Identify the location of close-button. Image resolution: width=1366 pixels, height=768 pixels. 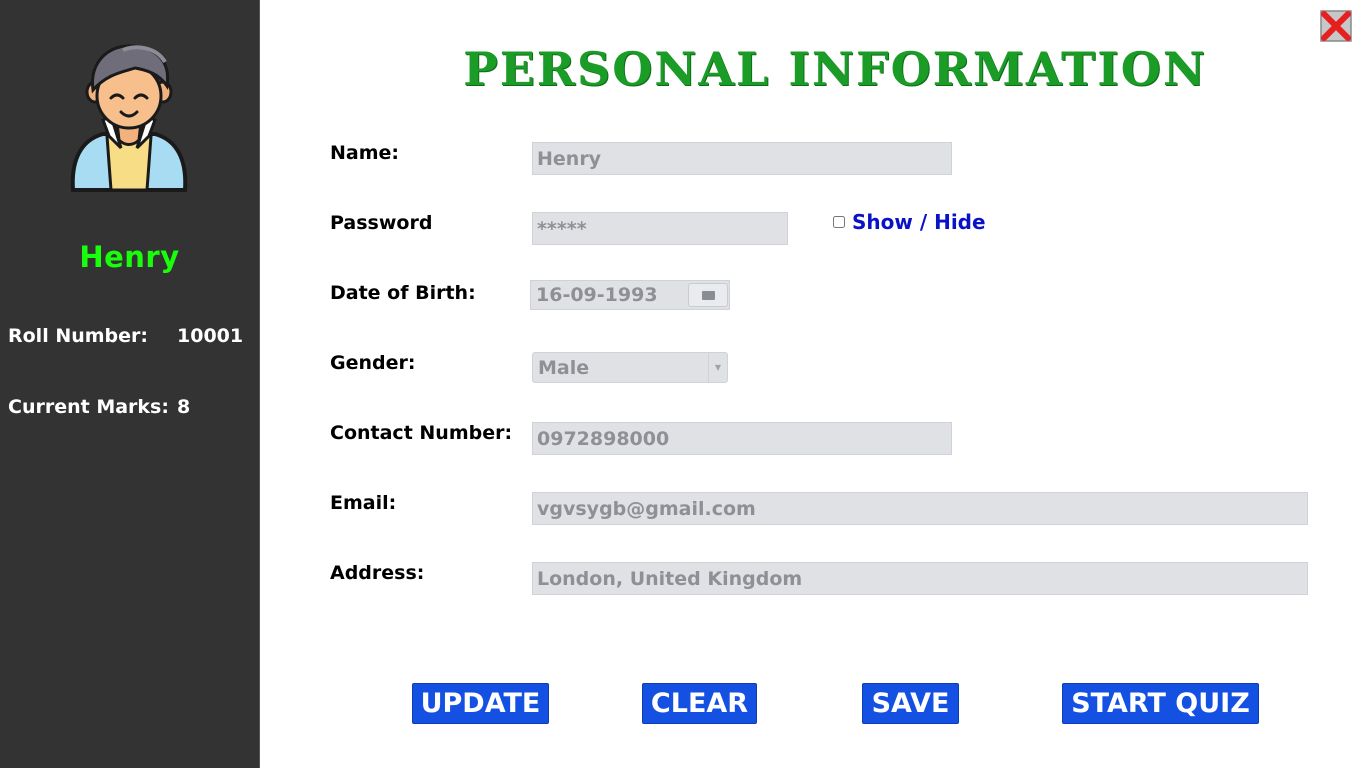
(1336, 26).